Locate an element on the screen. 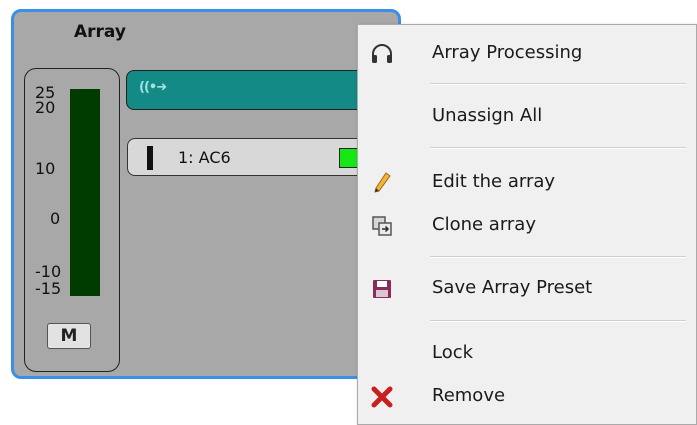 Image resolution: width=697 pixels, height=425 pixels. meter-tick-minus15: -15 is located at coordinates (48, 288).